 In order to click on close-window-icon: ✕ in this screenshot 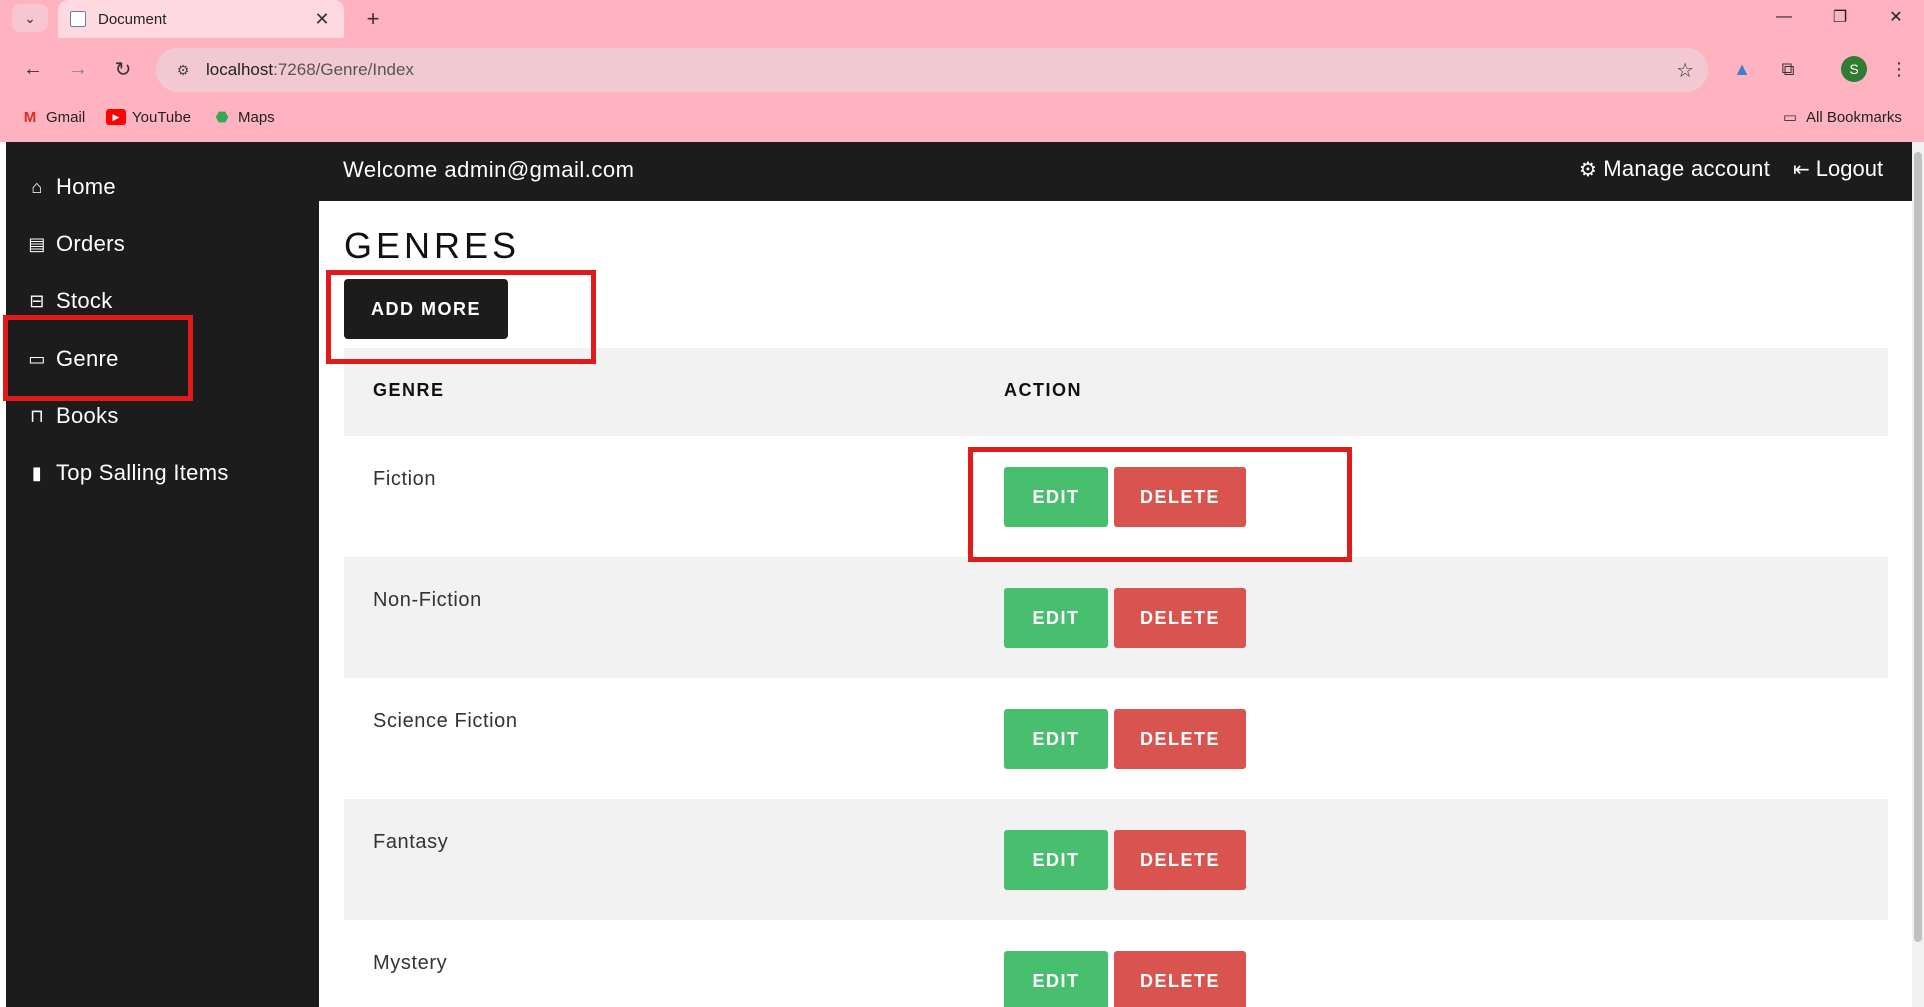, I will do `click(1896, 17)`.